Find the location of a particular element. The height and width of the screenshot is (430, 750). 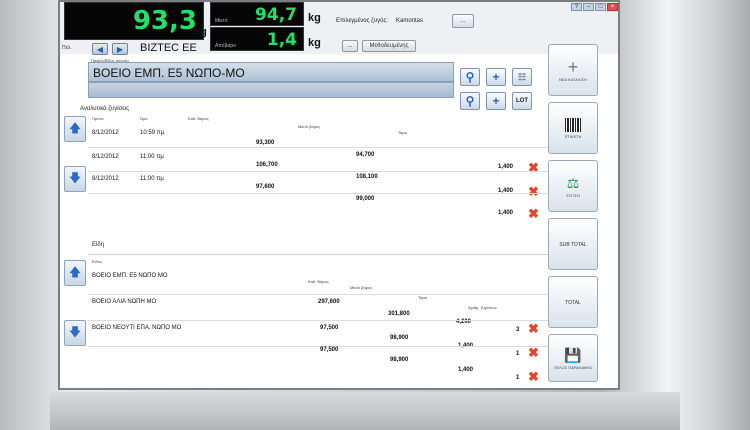

weighings-title: Αναλυτικά ζυγίσεις is located at coordinates (105, 109).